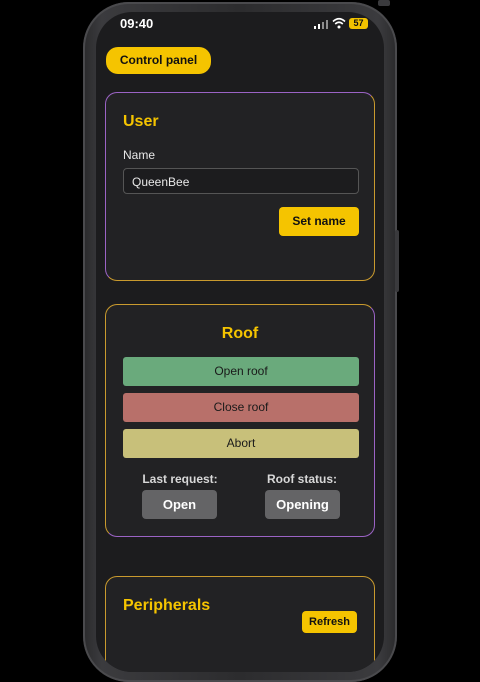 The height and width of the screenshot is (682, 480). What do you see at coordinates (241, 407) in the screenshot?
I see `close-roof-button: Close roof` at bounding box center [241, 407].